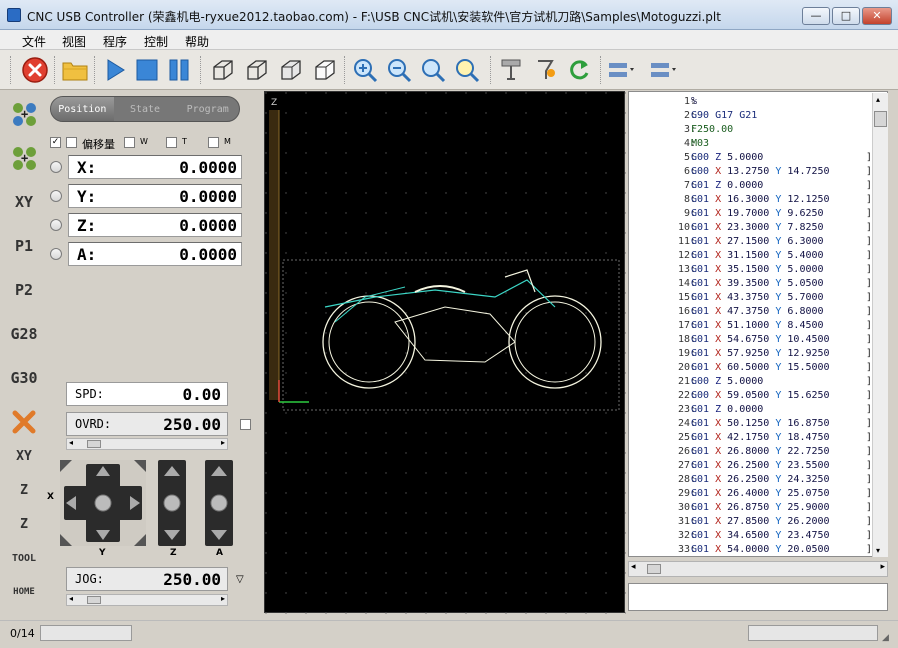  I want to click on coord-z-radio, so click(56, 225).